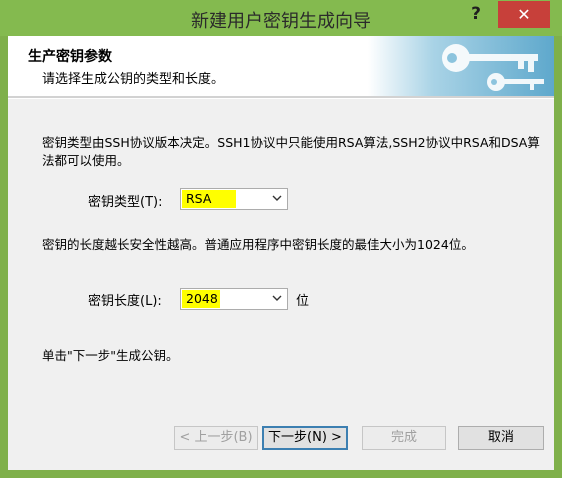  Describe the element at coordinates (110, 355) in the screenshot. I see `next-step-hint: 单击"下一步"生成公钥。` at that location.